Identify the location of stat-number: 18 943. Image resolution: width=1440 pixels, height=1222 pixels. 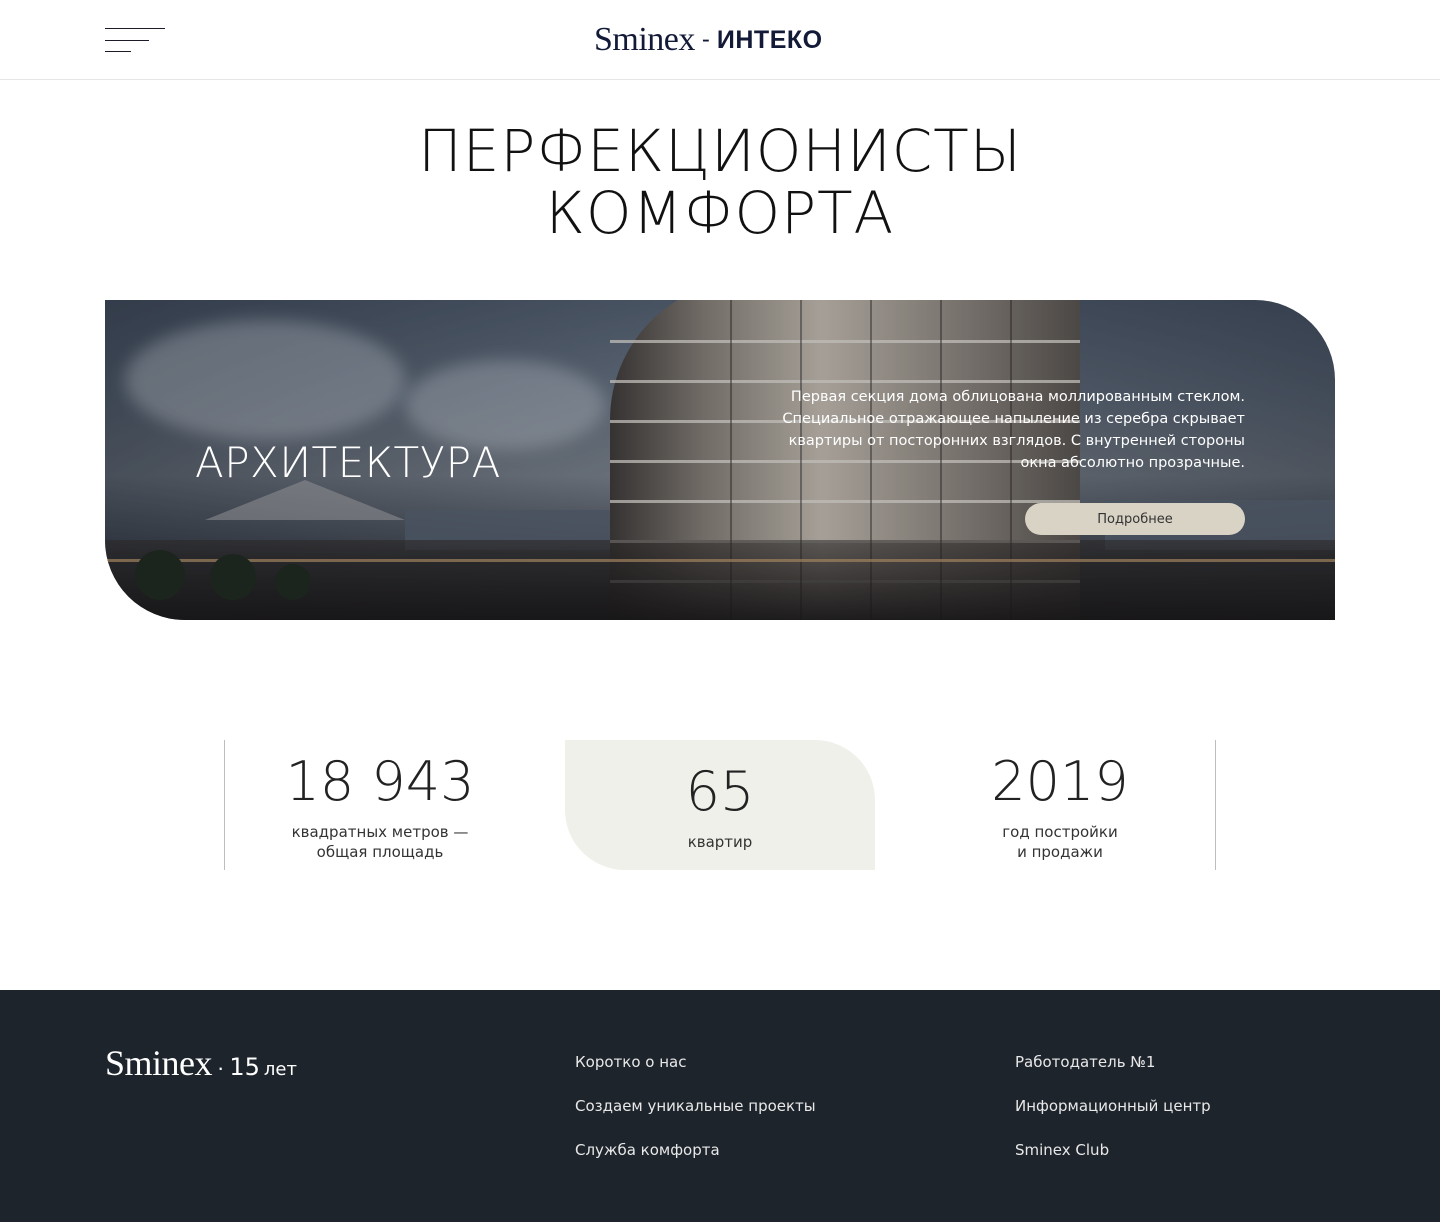
(380, 781).